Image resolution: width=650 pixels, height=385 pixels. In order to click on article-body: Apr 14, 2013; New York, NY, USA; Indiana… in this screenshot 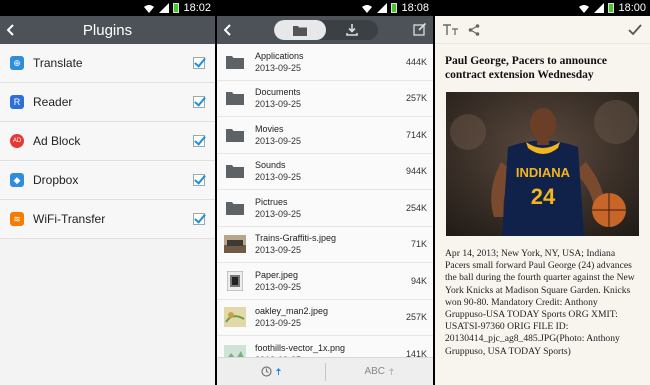, I will do `click(540, 302)`.